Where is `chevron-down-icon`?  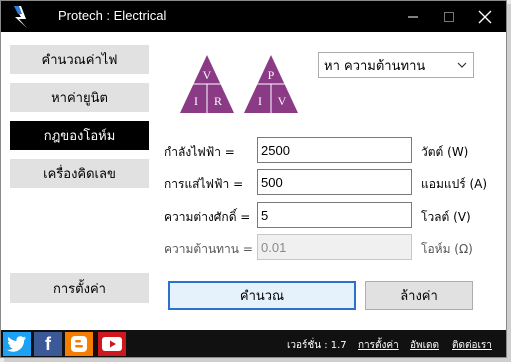 chevron-down-icon is located at coordinates (462, 65).